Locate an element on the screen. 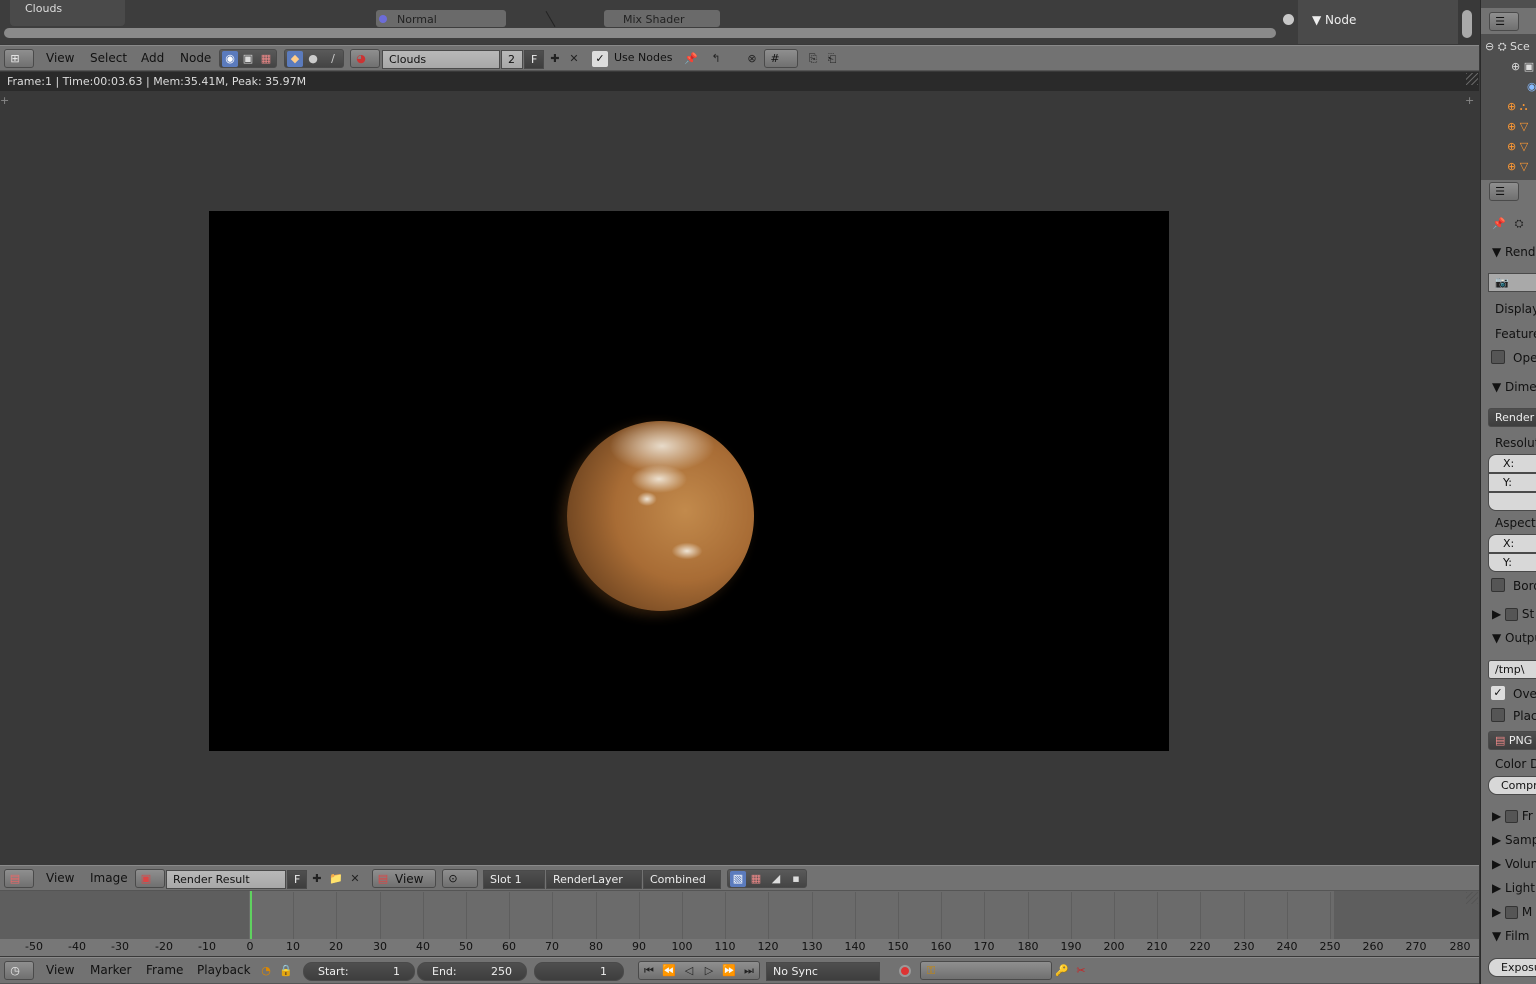 The width and height of the screenshot is (1536, 984). menu-frame: Frame is located at coordinates (164, 970).